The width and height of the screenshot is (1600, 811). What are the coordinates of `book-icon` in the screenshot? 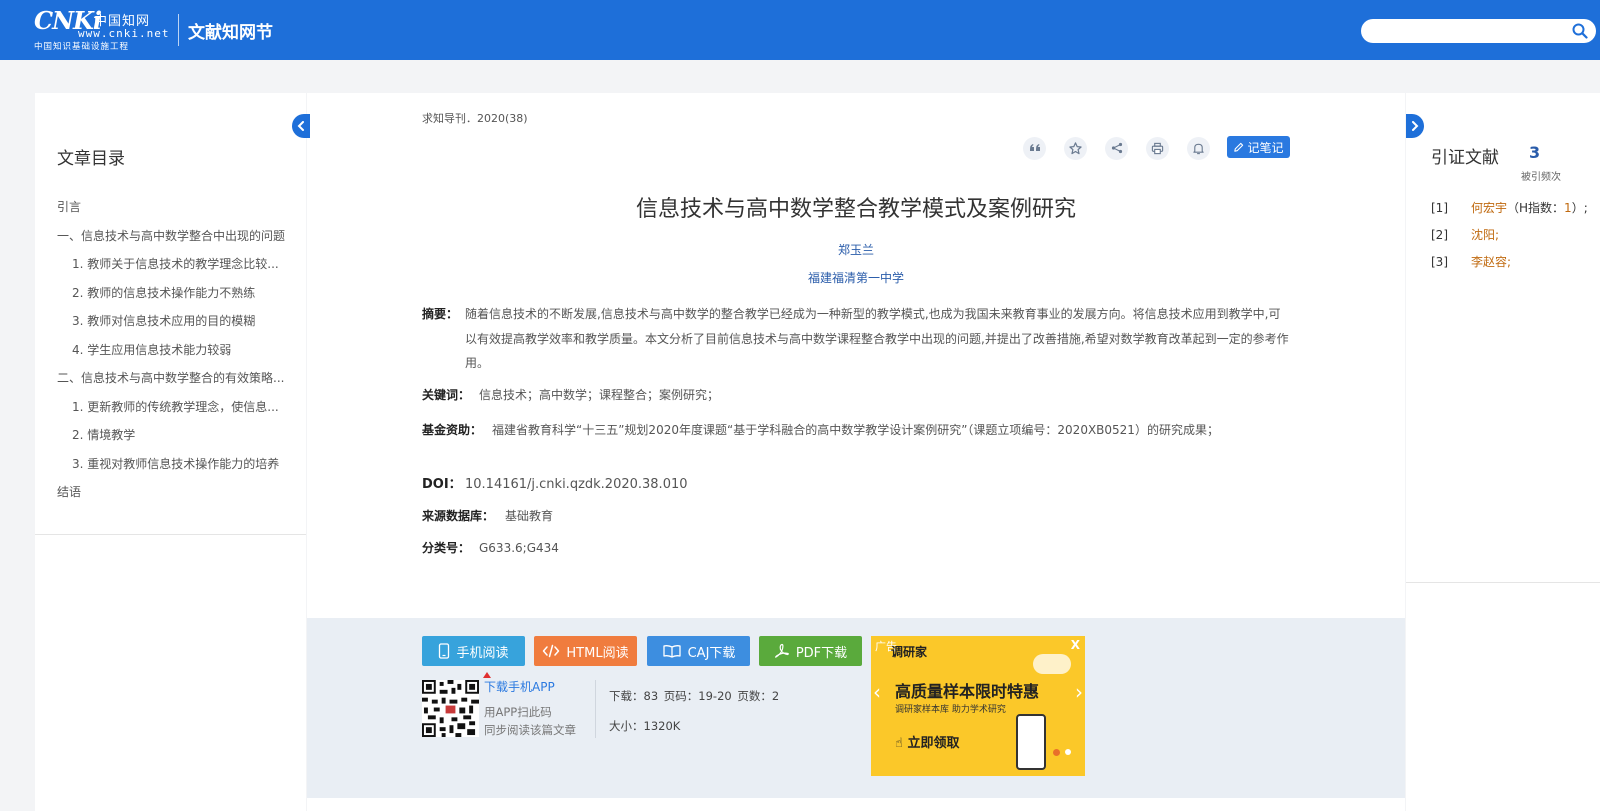 It's located at (671, 651).